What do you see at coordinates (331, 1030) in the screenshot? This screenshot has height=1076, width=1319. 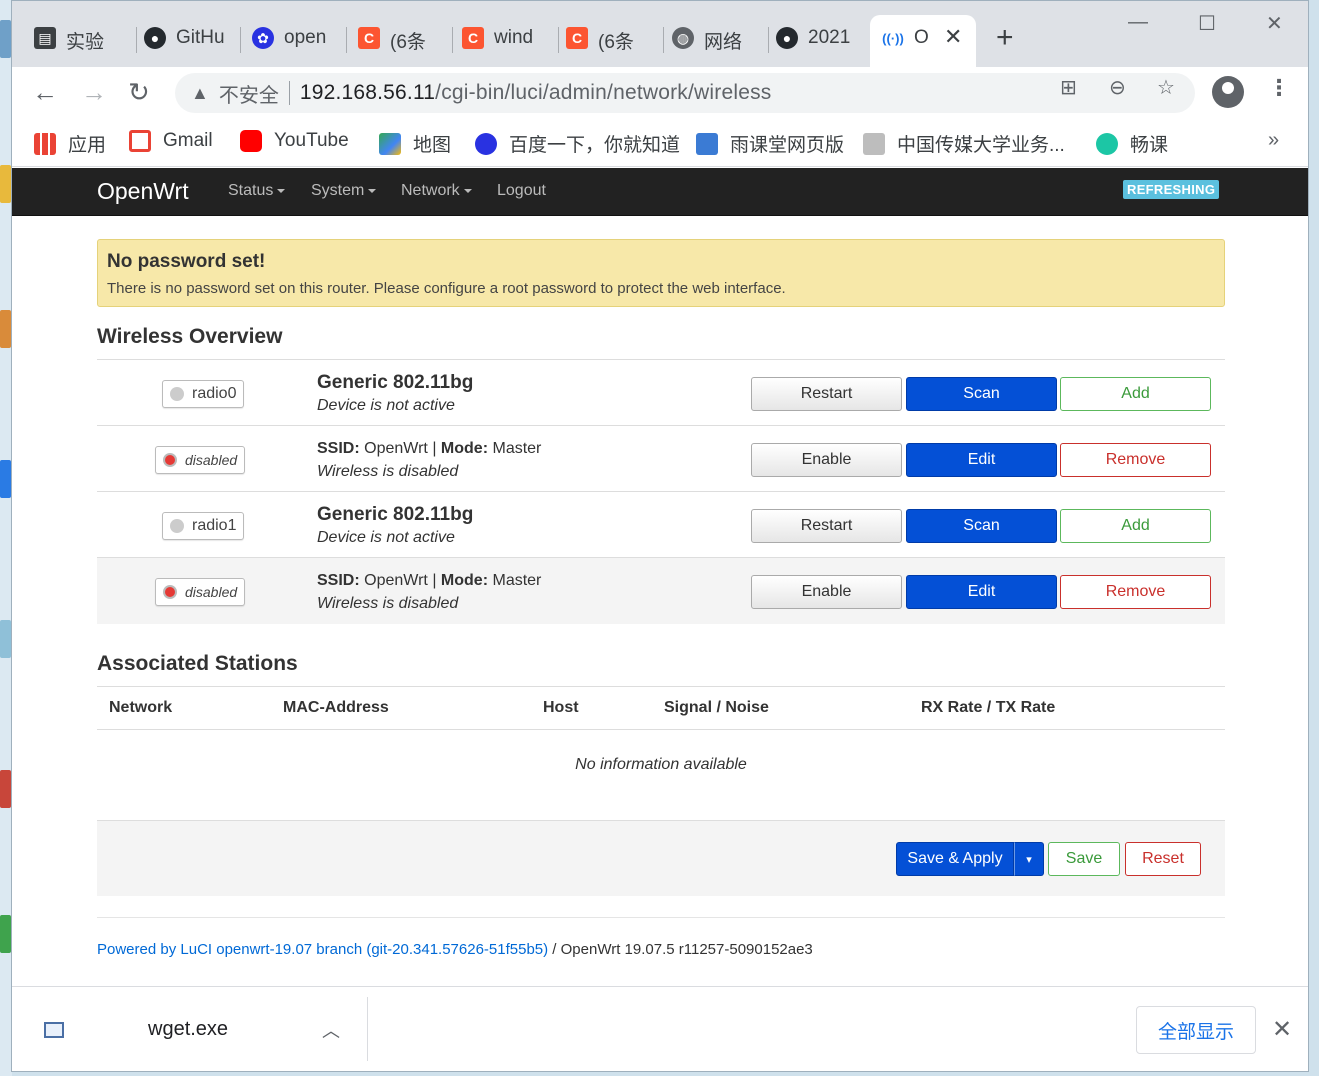 I see `chevron-up-icon: ︿` at bounding box center [331, 1030].